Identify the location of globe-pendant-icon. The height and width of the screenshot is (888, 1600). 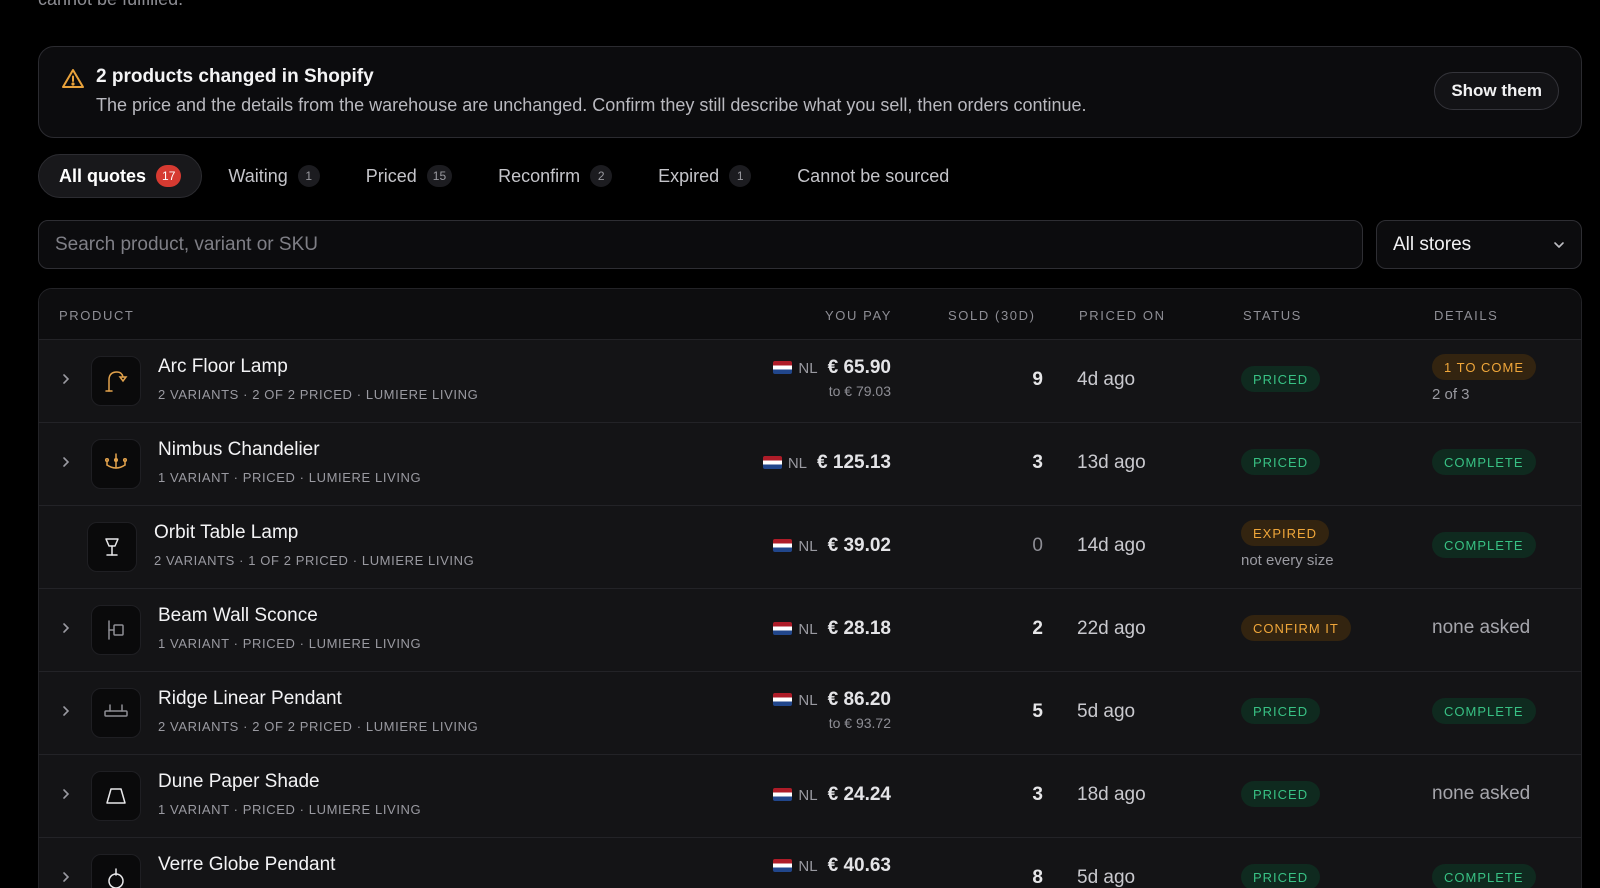
(116, 878).